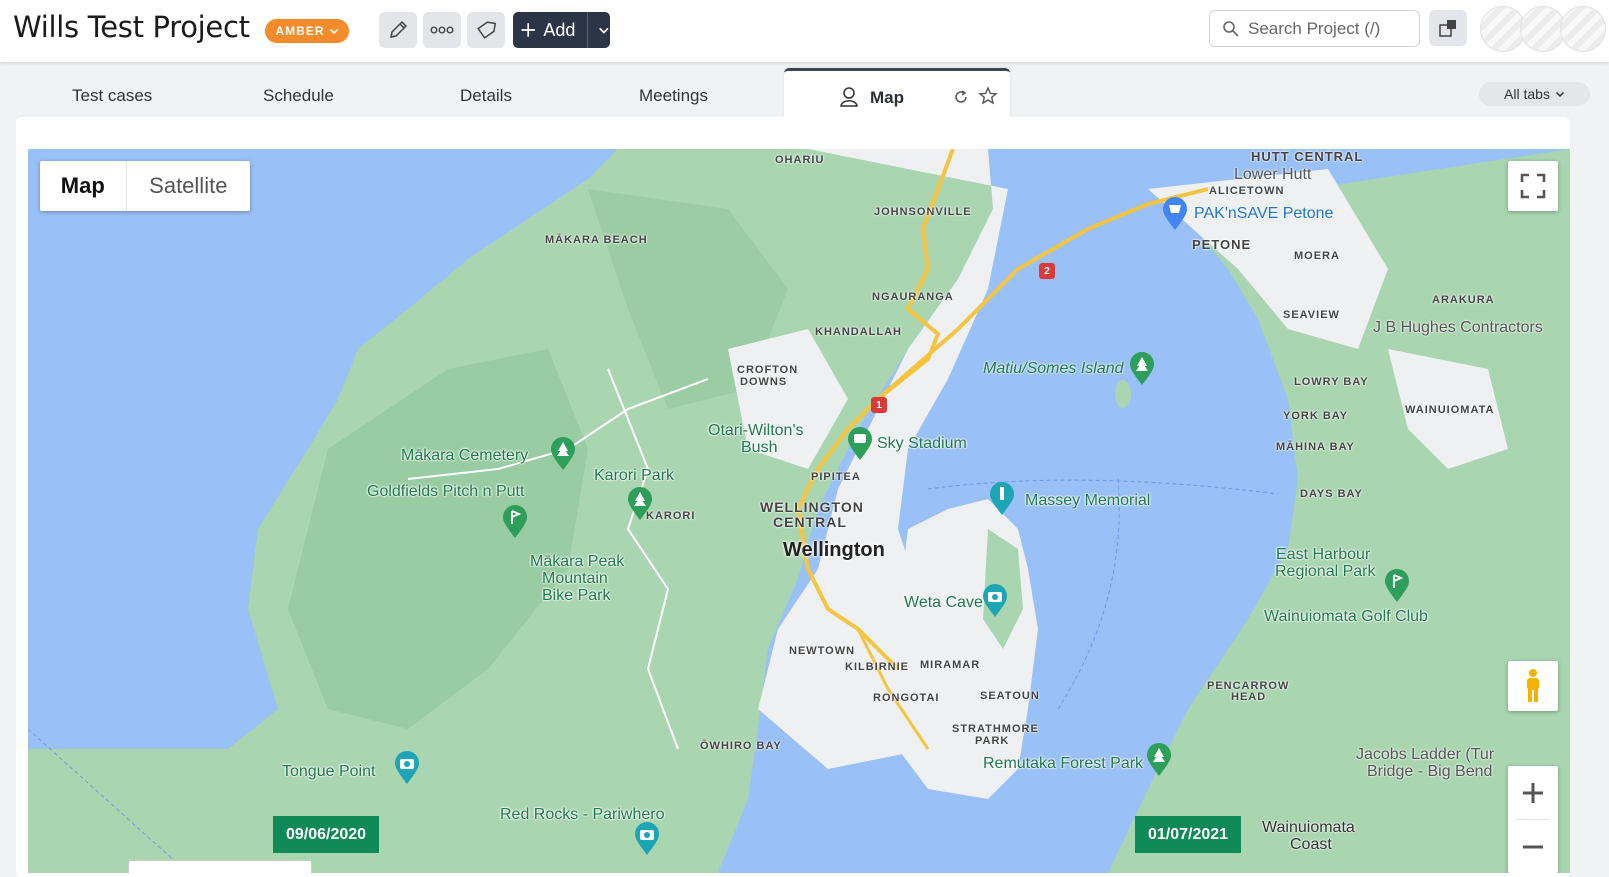  What do you see at coordinates (1429, 771) in the screenshot?
I see `poi-label: Bridge - Big Bend` at bounding box center [1429, 771].